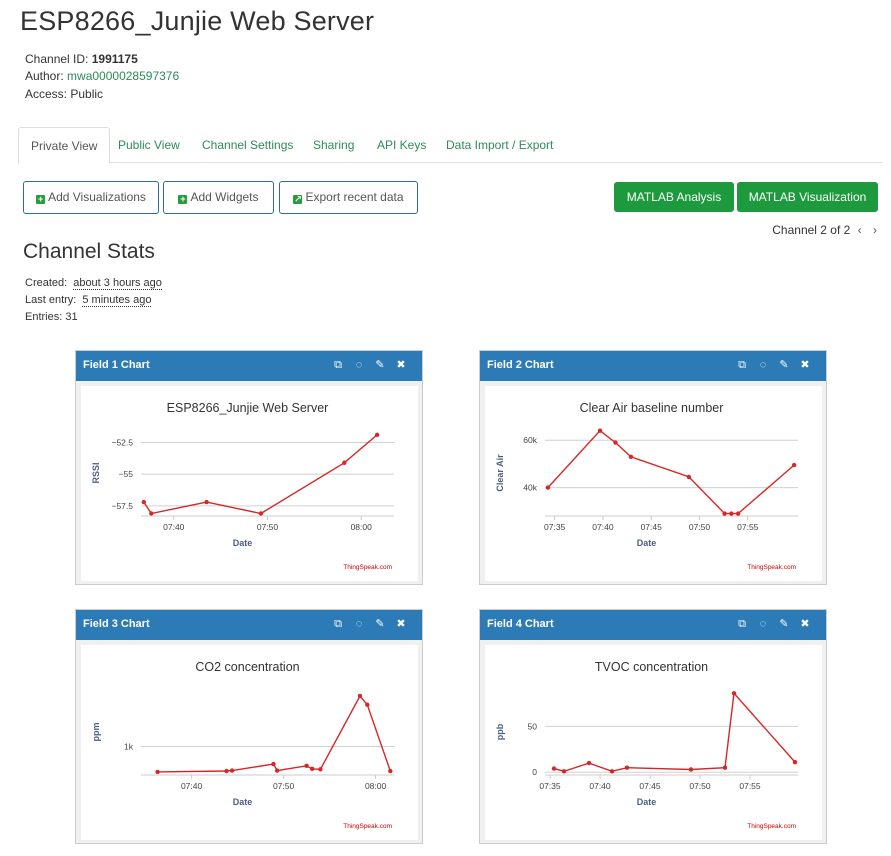 The width and height of the screenshot is (891, 856). Describe the element at coordinates (126, 474) in the screenshot. I see `y-tick-label: −55` at that location.